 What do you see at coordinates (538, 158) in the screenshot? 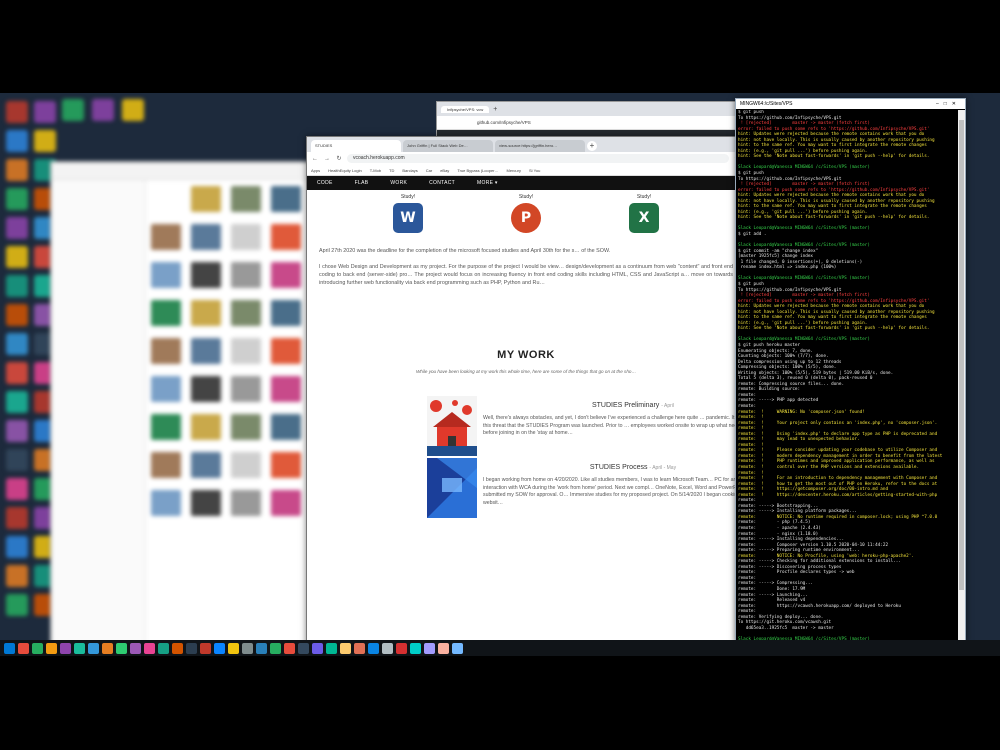
I see `address-bar: vcoach.herokuapp.com` at bounding box center [538, 158].